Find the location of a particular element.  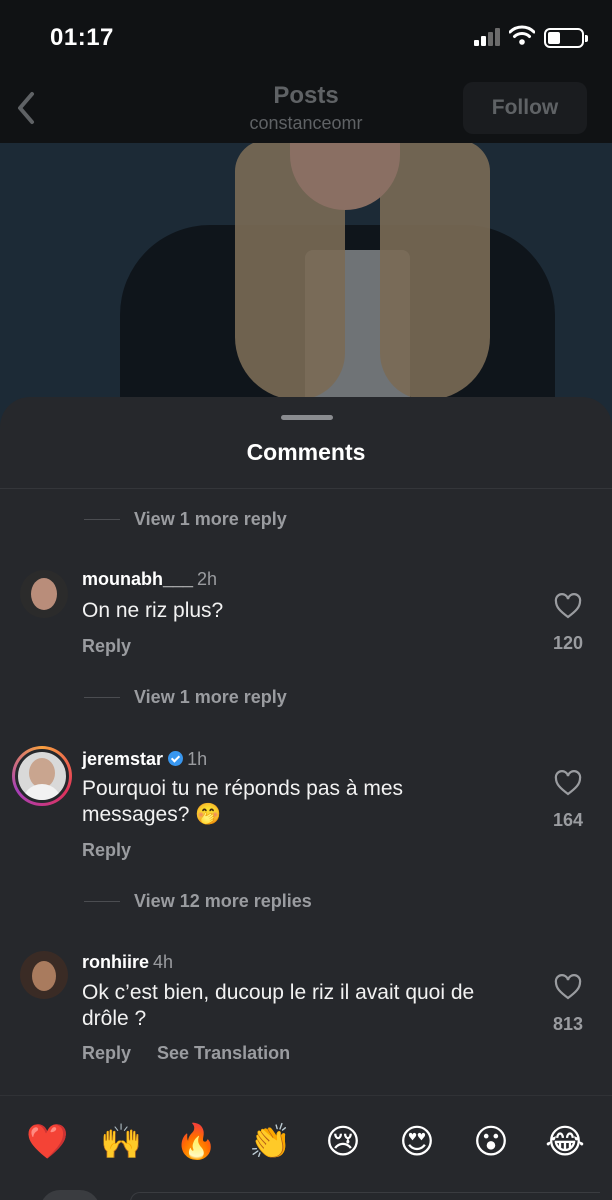

fire-emoji-button: 🔥 is located at coordinates (196, 1142).